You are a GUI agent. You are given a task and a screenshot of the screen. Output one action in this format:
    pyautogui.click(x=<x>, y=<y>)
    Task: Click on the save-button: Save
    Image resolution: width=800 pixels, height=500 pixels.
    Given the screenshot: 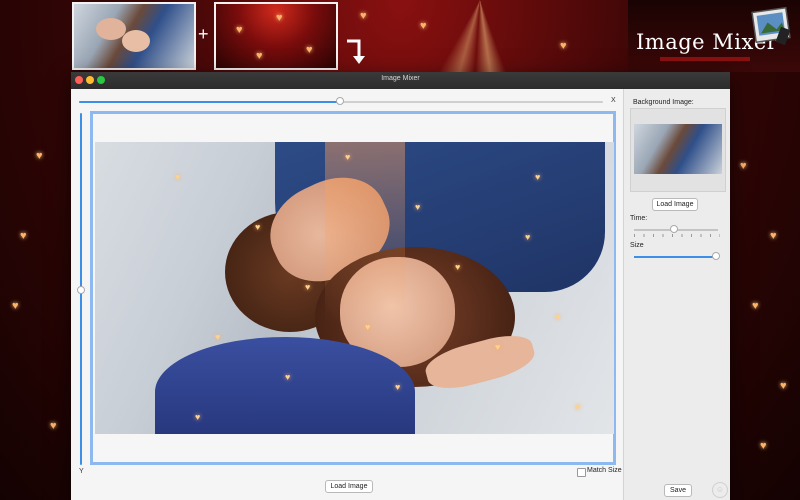 What is the action you would take?
    pyautogui.click(x=678, y=490)
    